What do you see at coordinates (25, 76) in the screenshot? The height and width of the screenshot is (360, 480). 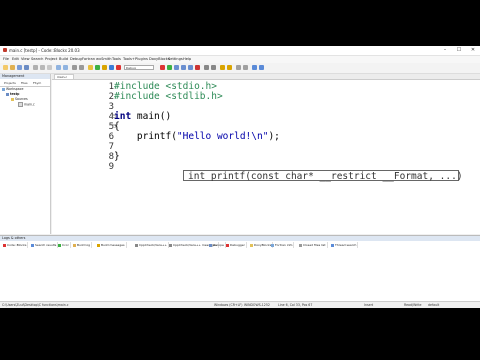 I see `management-title: Management` at bounding box center [25, 76].